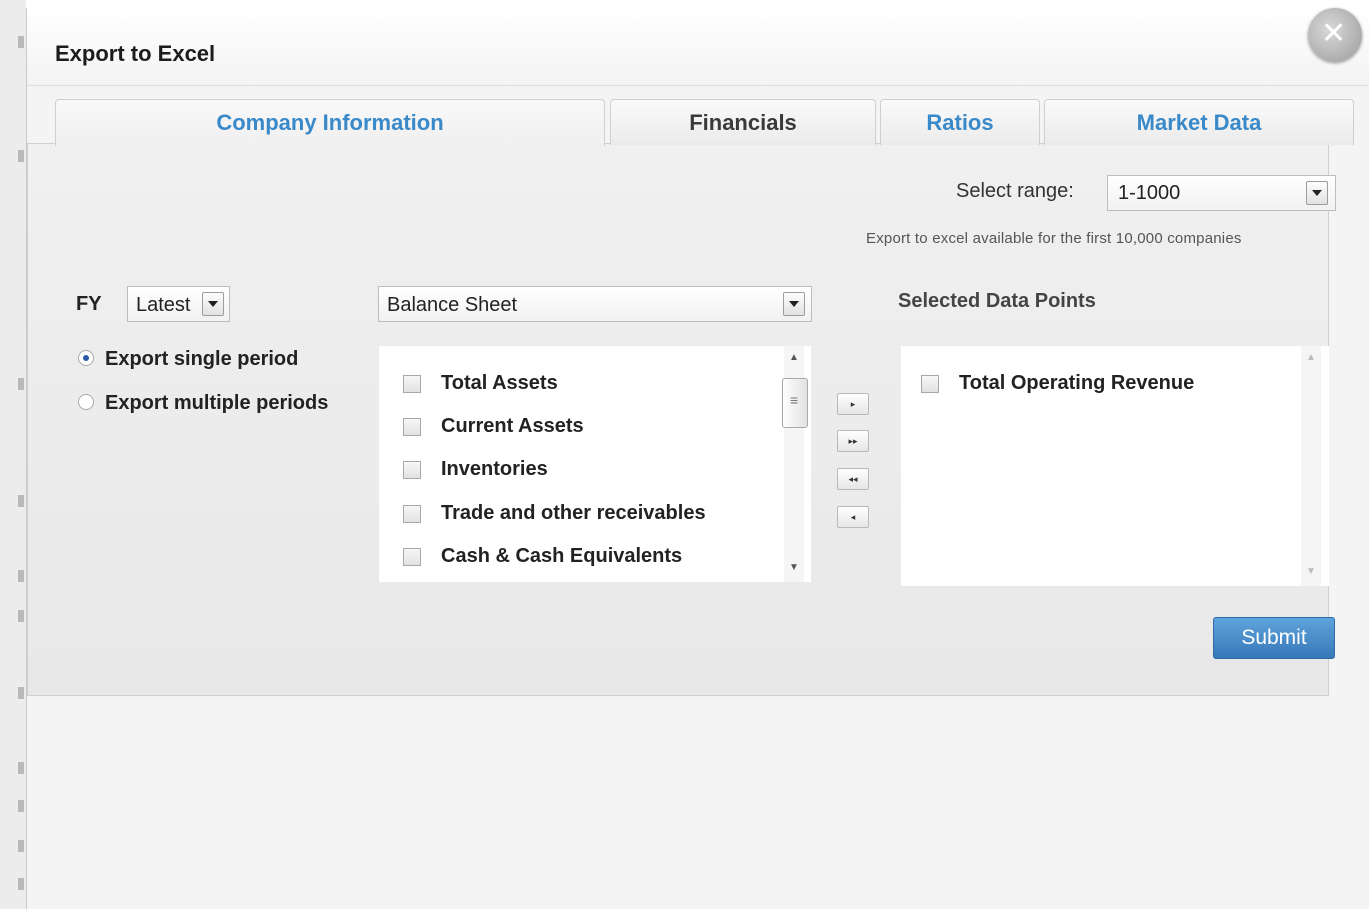  I want to click on selected-list-scrollbar: ▲ ▼, so click(1311, 466).